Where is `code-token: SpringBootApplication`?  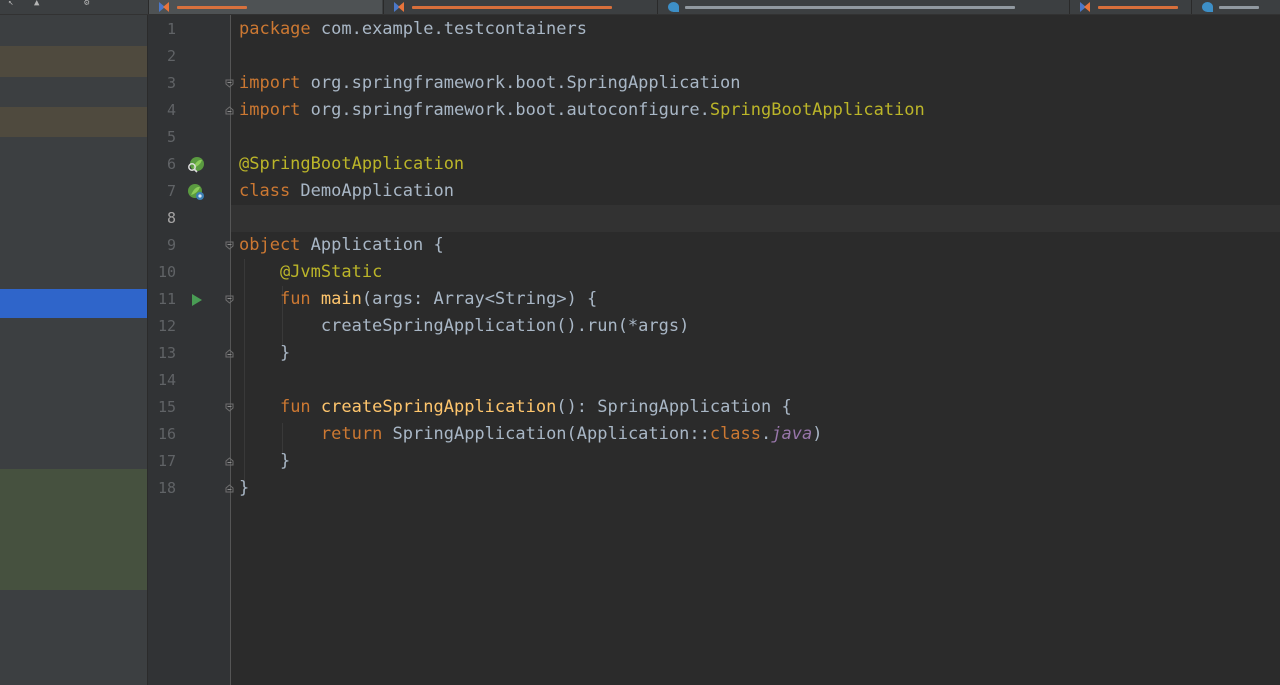 code-token: SpringBootApplication is located at coordinates (817, 110).